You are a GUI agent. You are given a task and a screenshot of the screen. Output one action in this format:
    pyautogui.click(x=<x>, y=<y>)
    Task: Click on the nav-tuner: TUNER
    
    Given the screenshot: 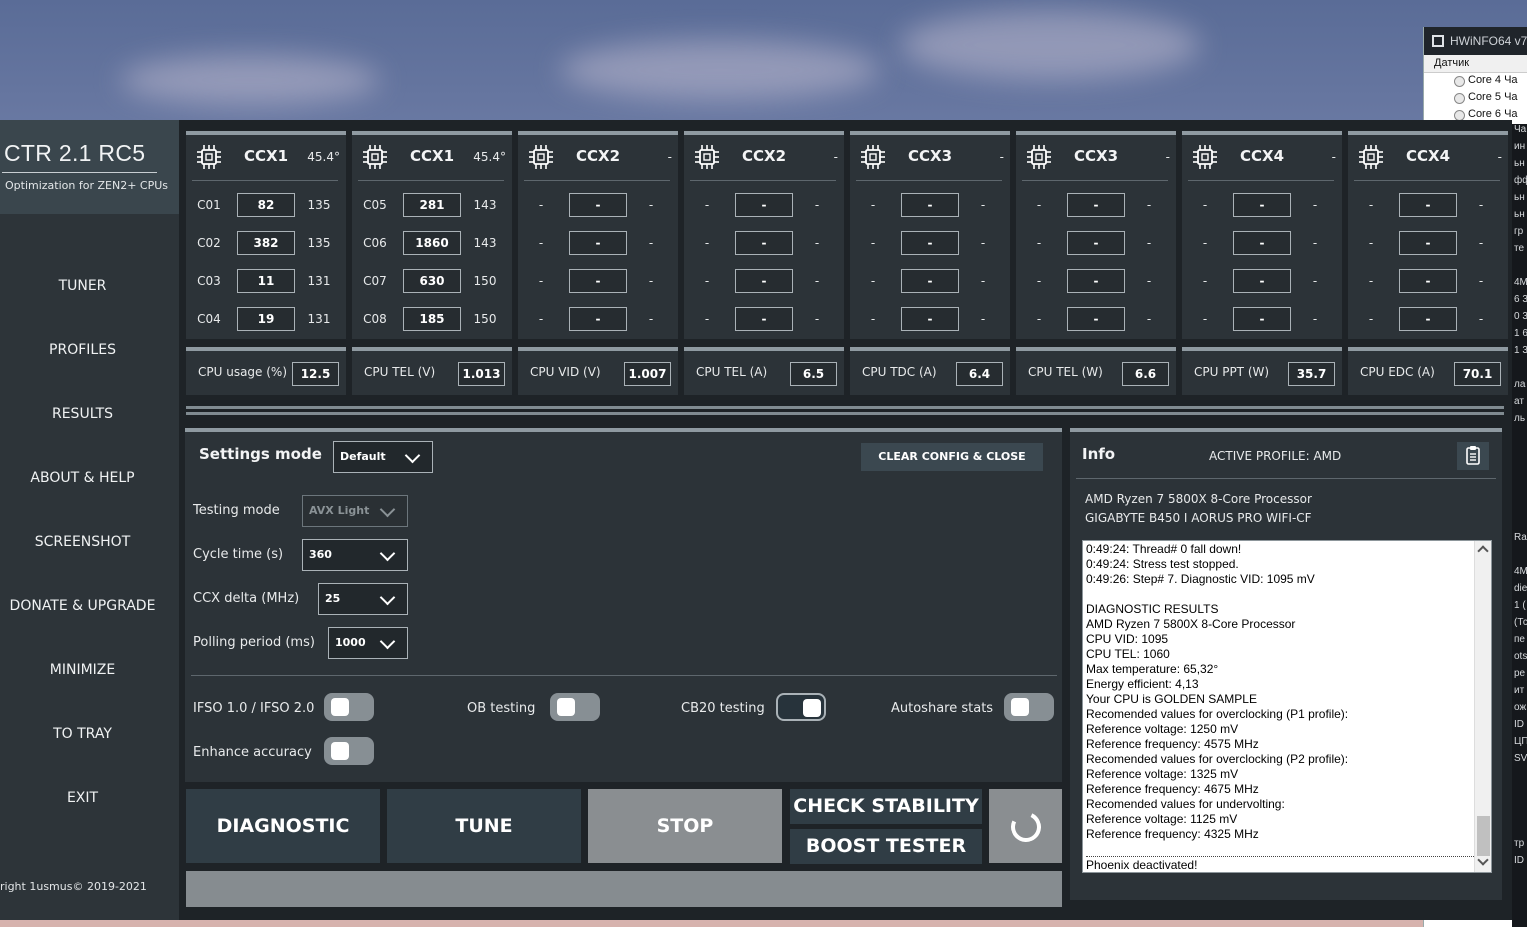 What is the action you would take?
    pyautogui.click(x=82, y=286)
    